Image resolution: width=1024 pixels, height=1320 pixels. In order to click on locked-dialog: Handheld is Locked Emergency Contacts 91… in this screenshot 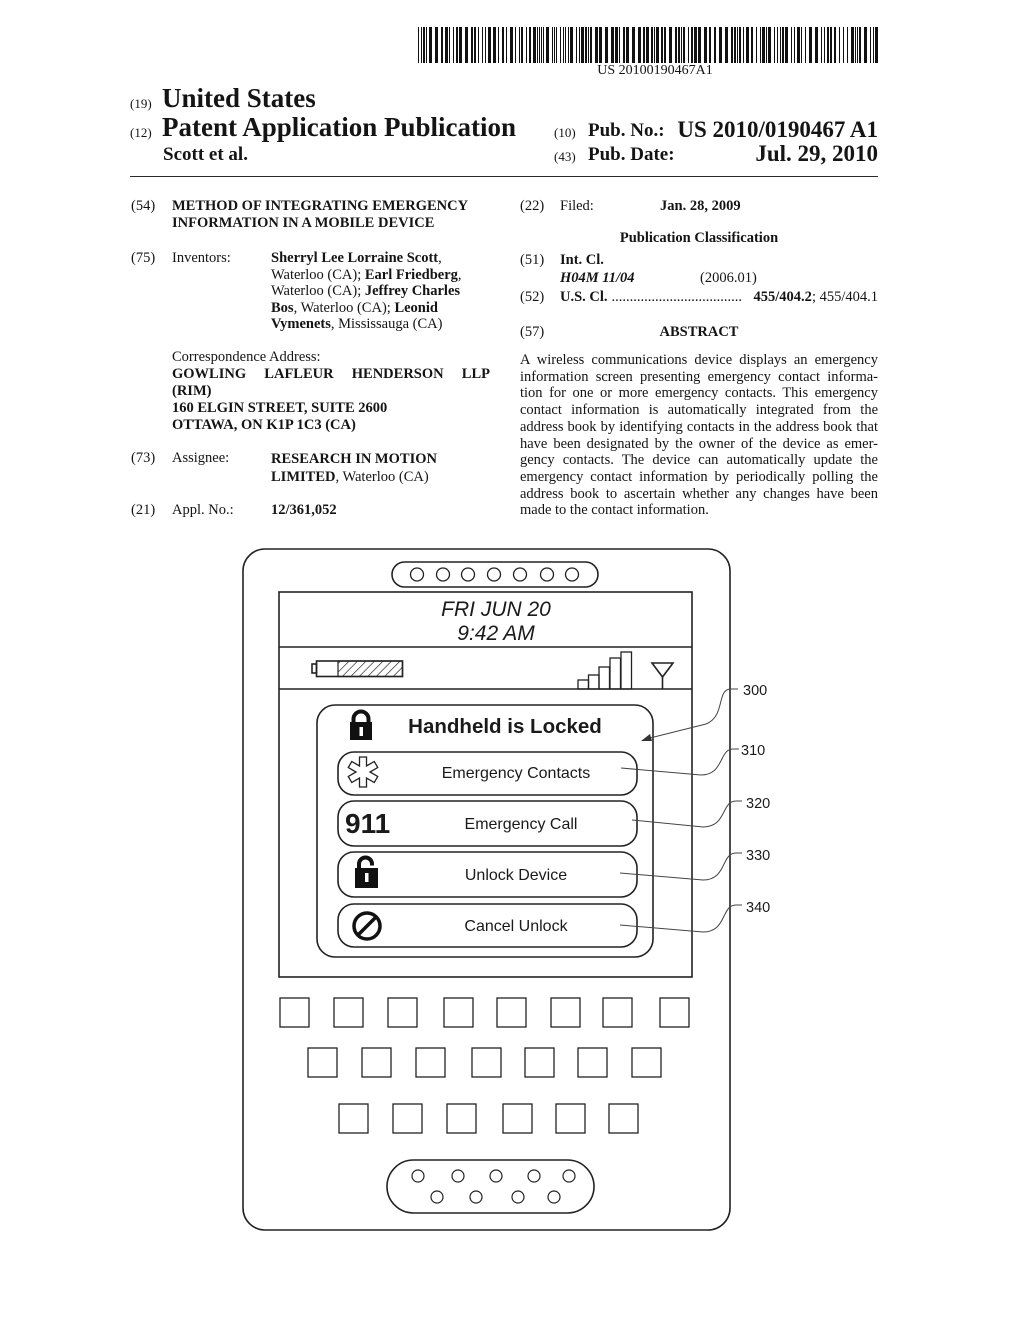, I will do `click(485, 831)`.